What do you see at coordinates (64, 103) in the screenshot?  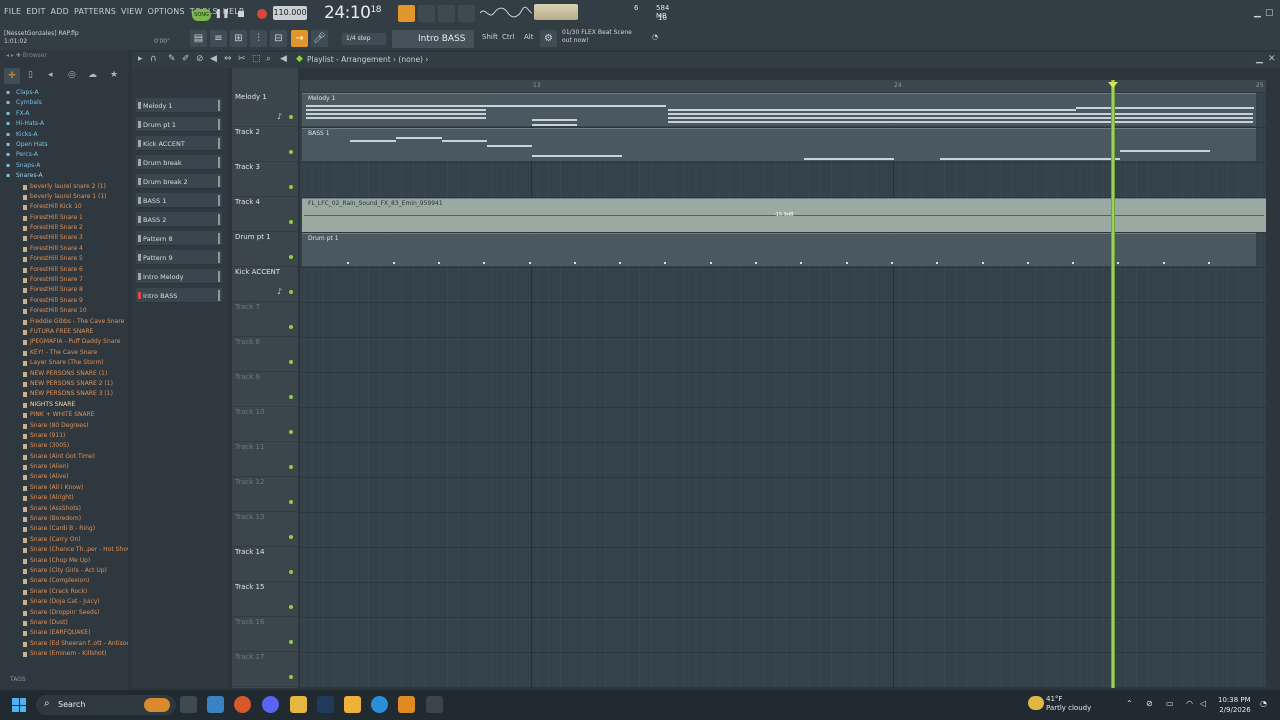 I see `browser-folder: Cymbals` at bounding box center [64, 103].